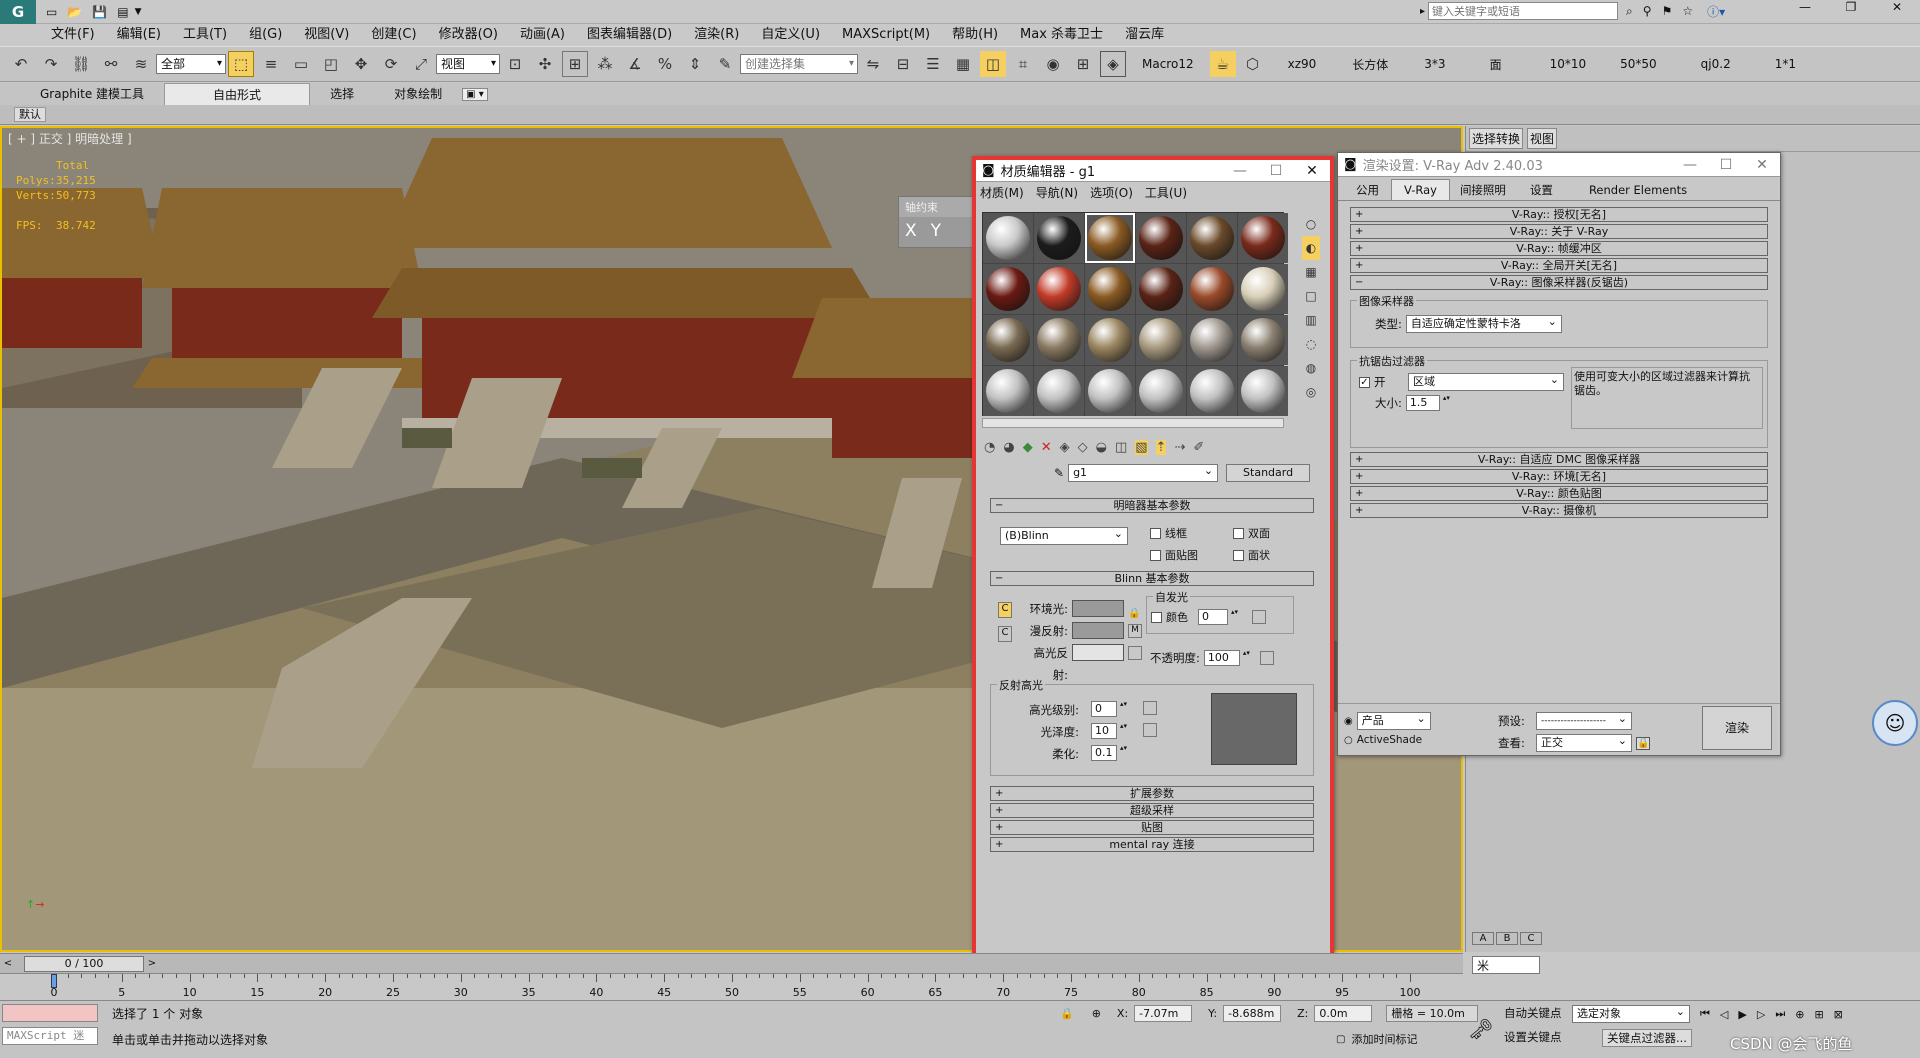  What do you see at coordinates (1168, 64) in the screenshot?
I see `macro-button-1: Macro12` at bounding box center [1168, 64].